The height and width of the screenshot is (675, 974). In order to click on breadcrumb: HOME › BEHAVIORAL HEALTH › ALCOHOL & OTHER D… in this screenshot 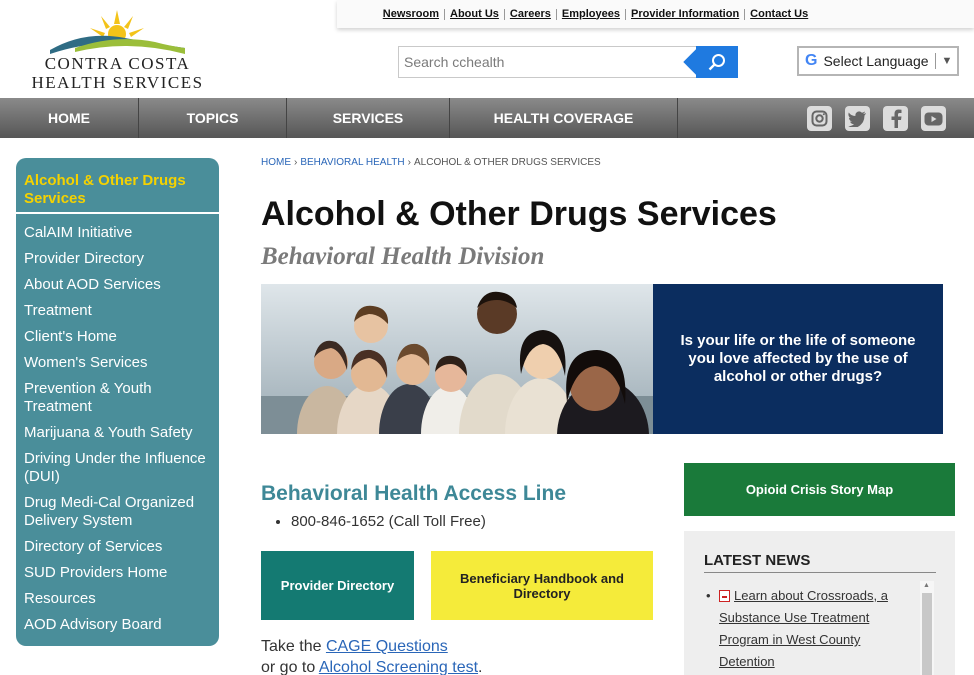, I will do `click(431, 162)`.